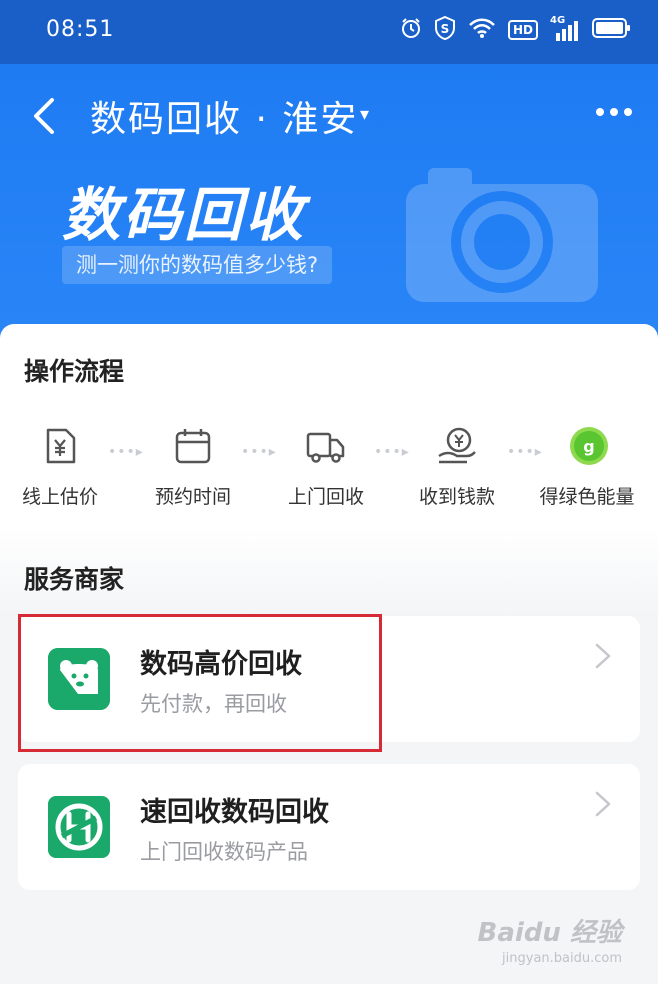 The width and height of the screenshot is (658, 984). What do you see at coordinates (612, 30) in the screenshot?
I see `battery-icon` at bounding box center [612, 30].